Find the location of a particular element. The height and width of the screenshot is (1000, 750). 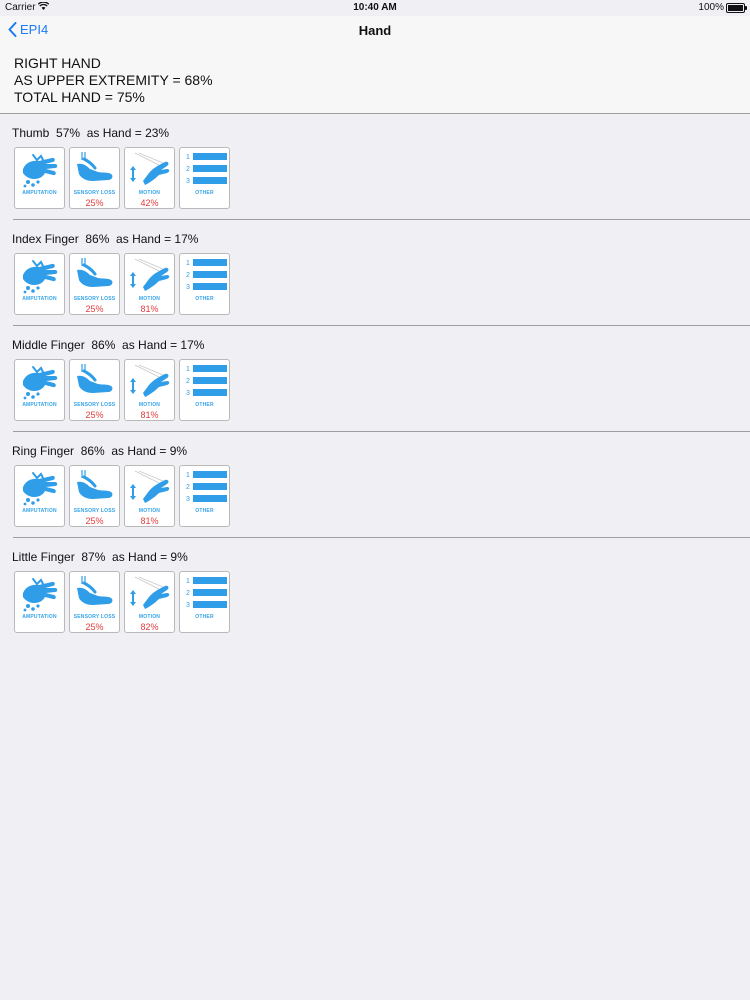

battery-percent: 100% is located at coordinates (711, 7).